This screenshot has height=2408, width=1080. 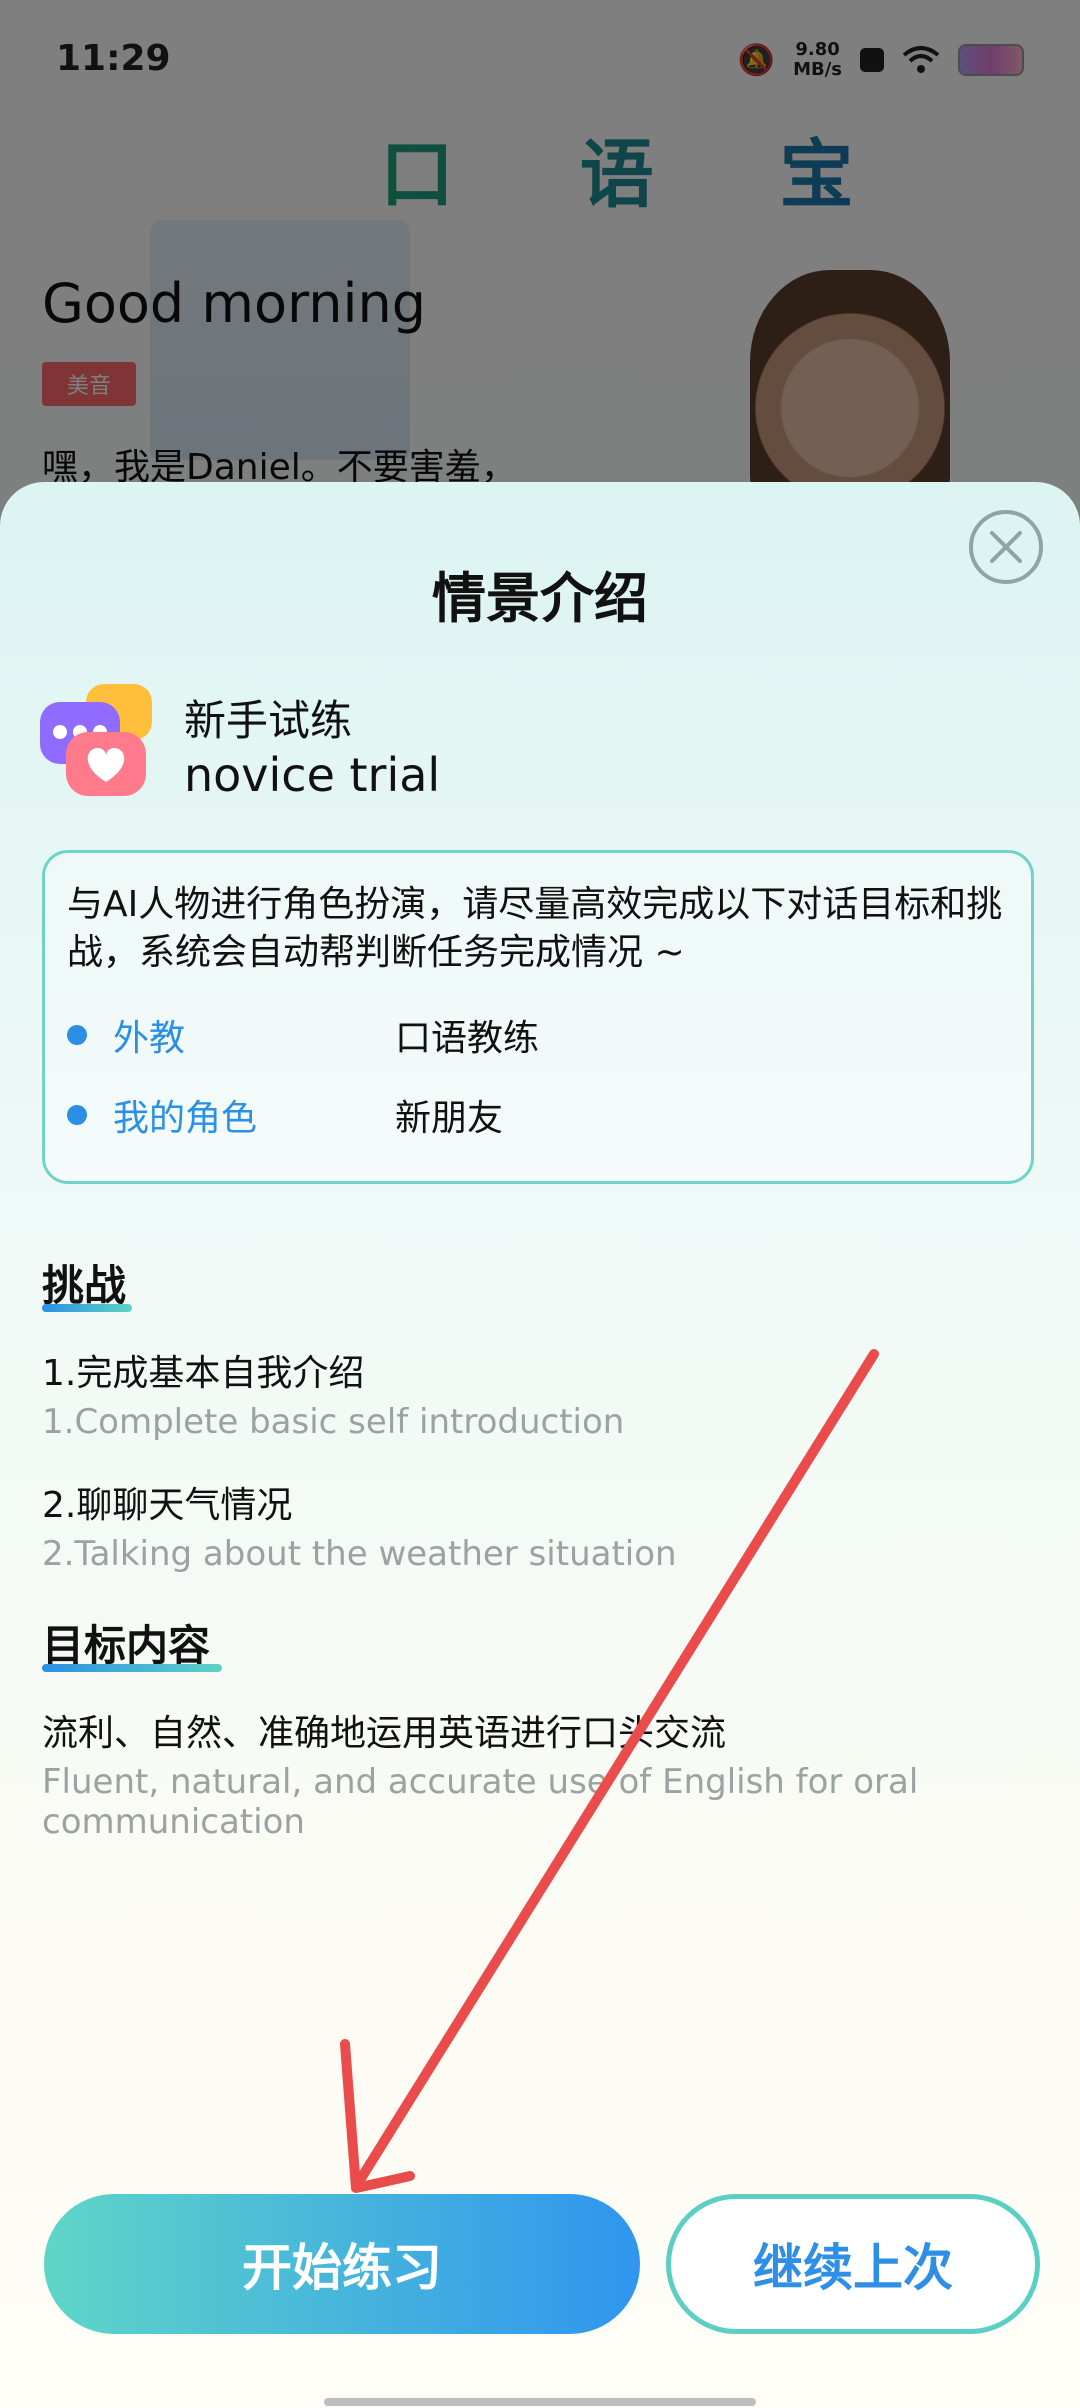 What do you see at coordinates (149, 1038) in the screenshot?
I see `role-key: 外教` at bounding box center [149, 1038].